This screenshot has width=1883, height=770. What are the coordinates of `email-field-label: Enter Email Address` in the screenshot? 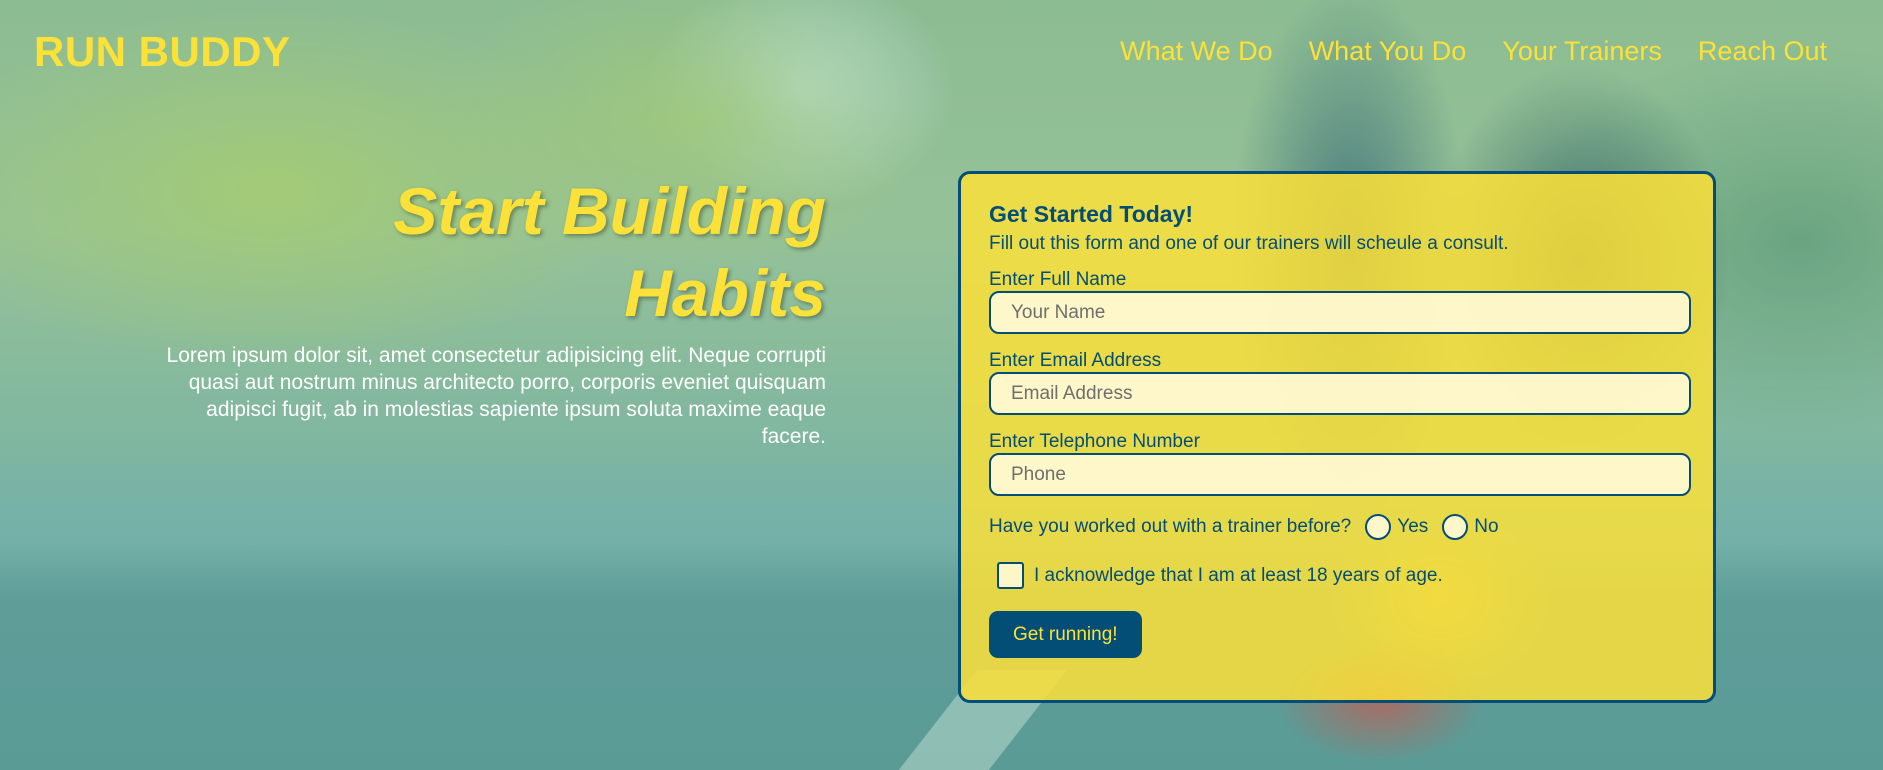 It's located at (1075, 360).